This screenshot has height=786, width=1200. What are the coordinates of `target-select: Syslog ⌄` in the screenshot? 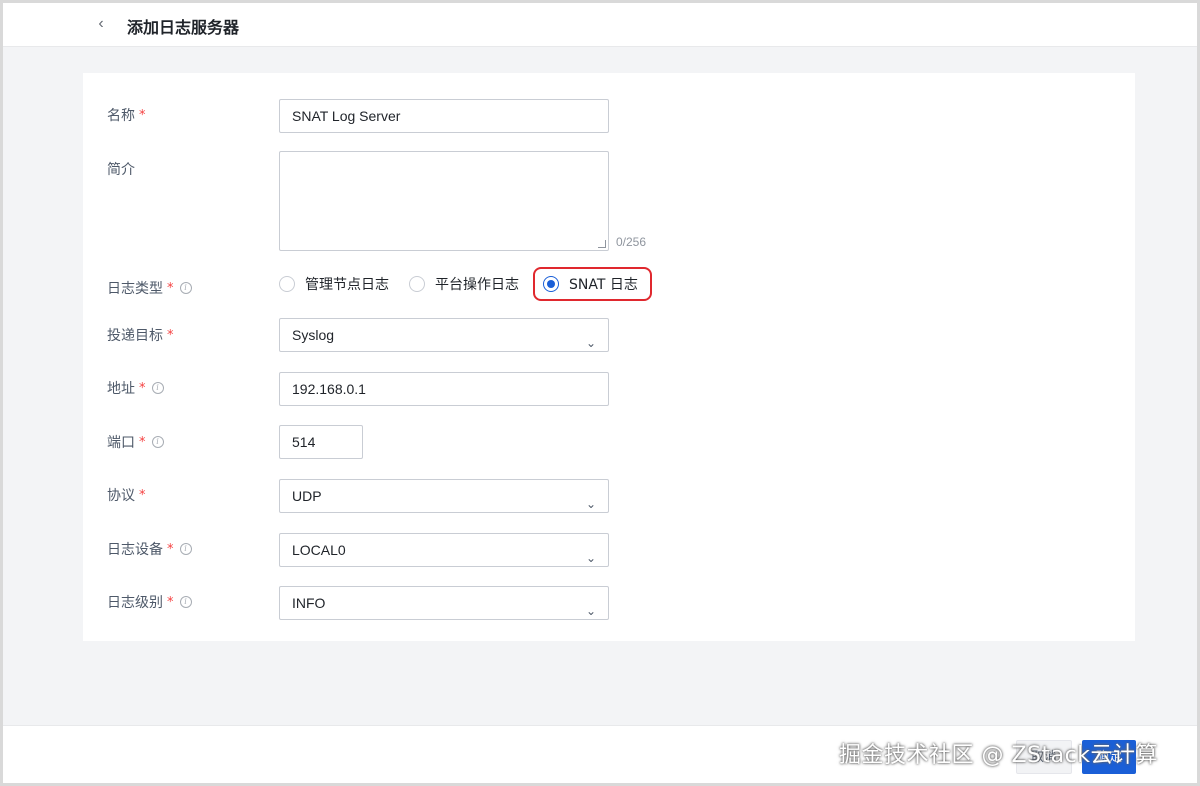 It's located at (444, 335).